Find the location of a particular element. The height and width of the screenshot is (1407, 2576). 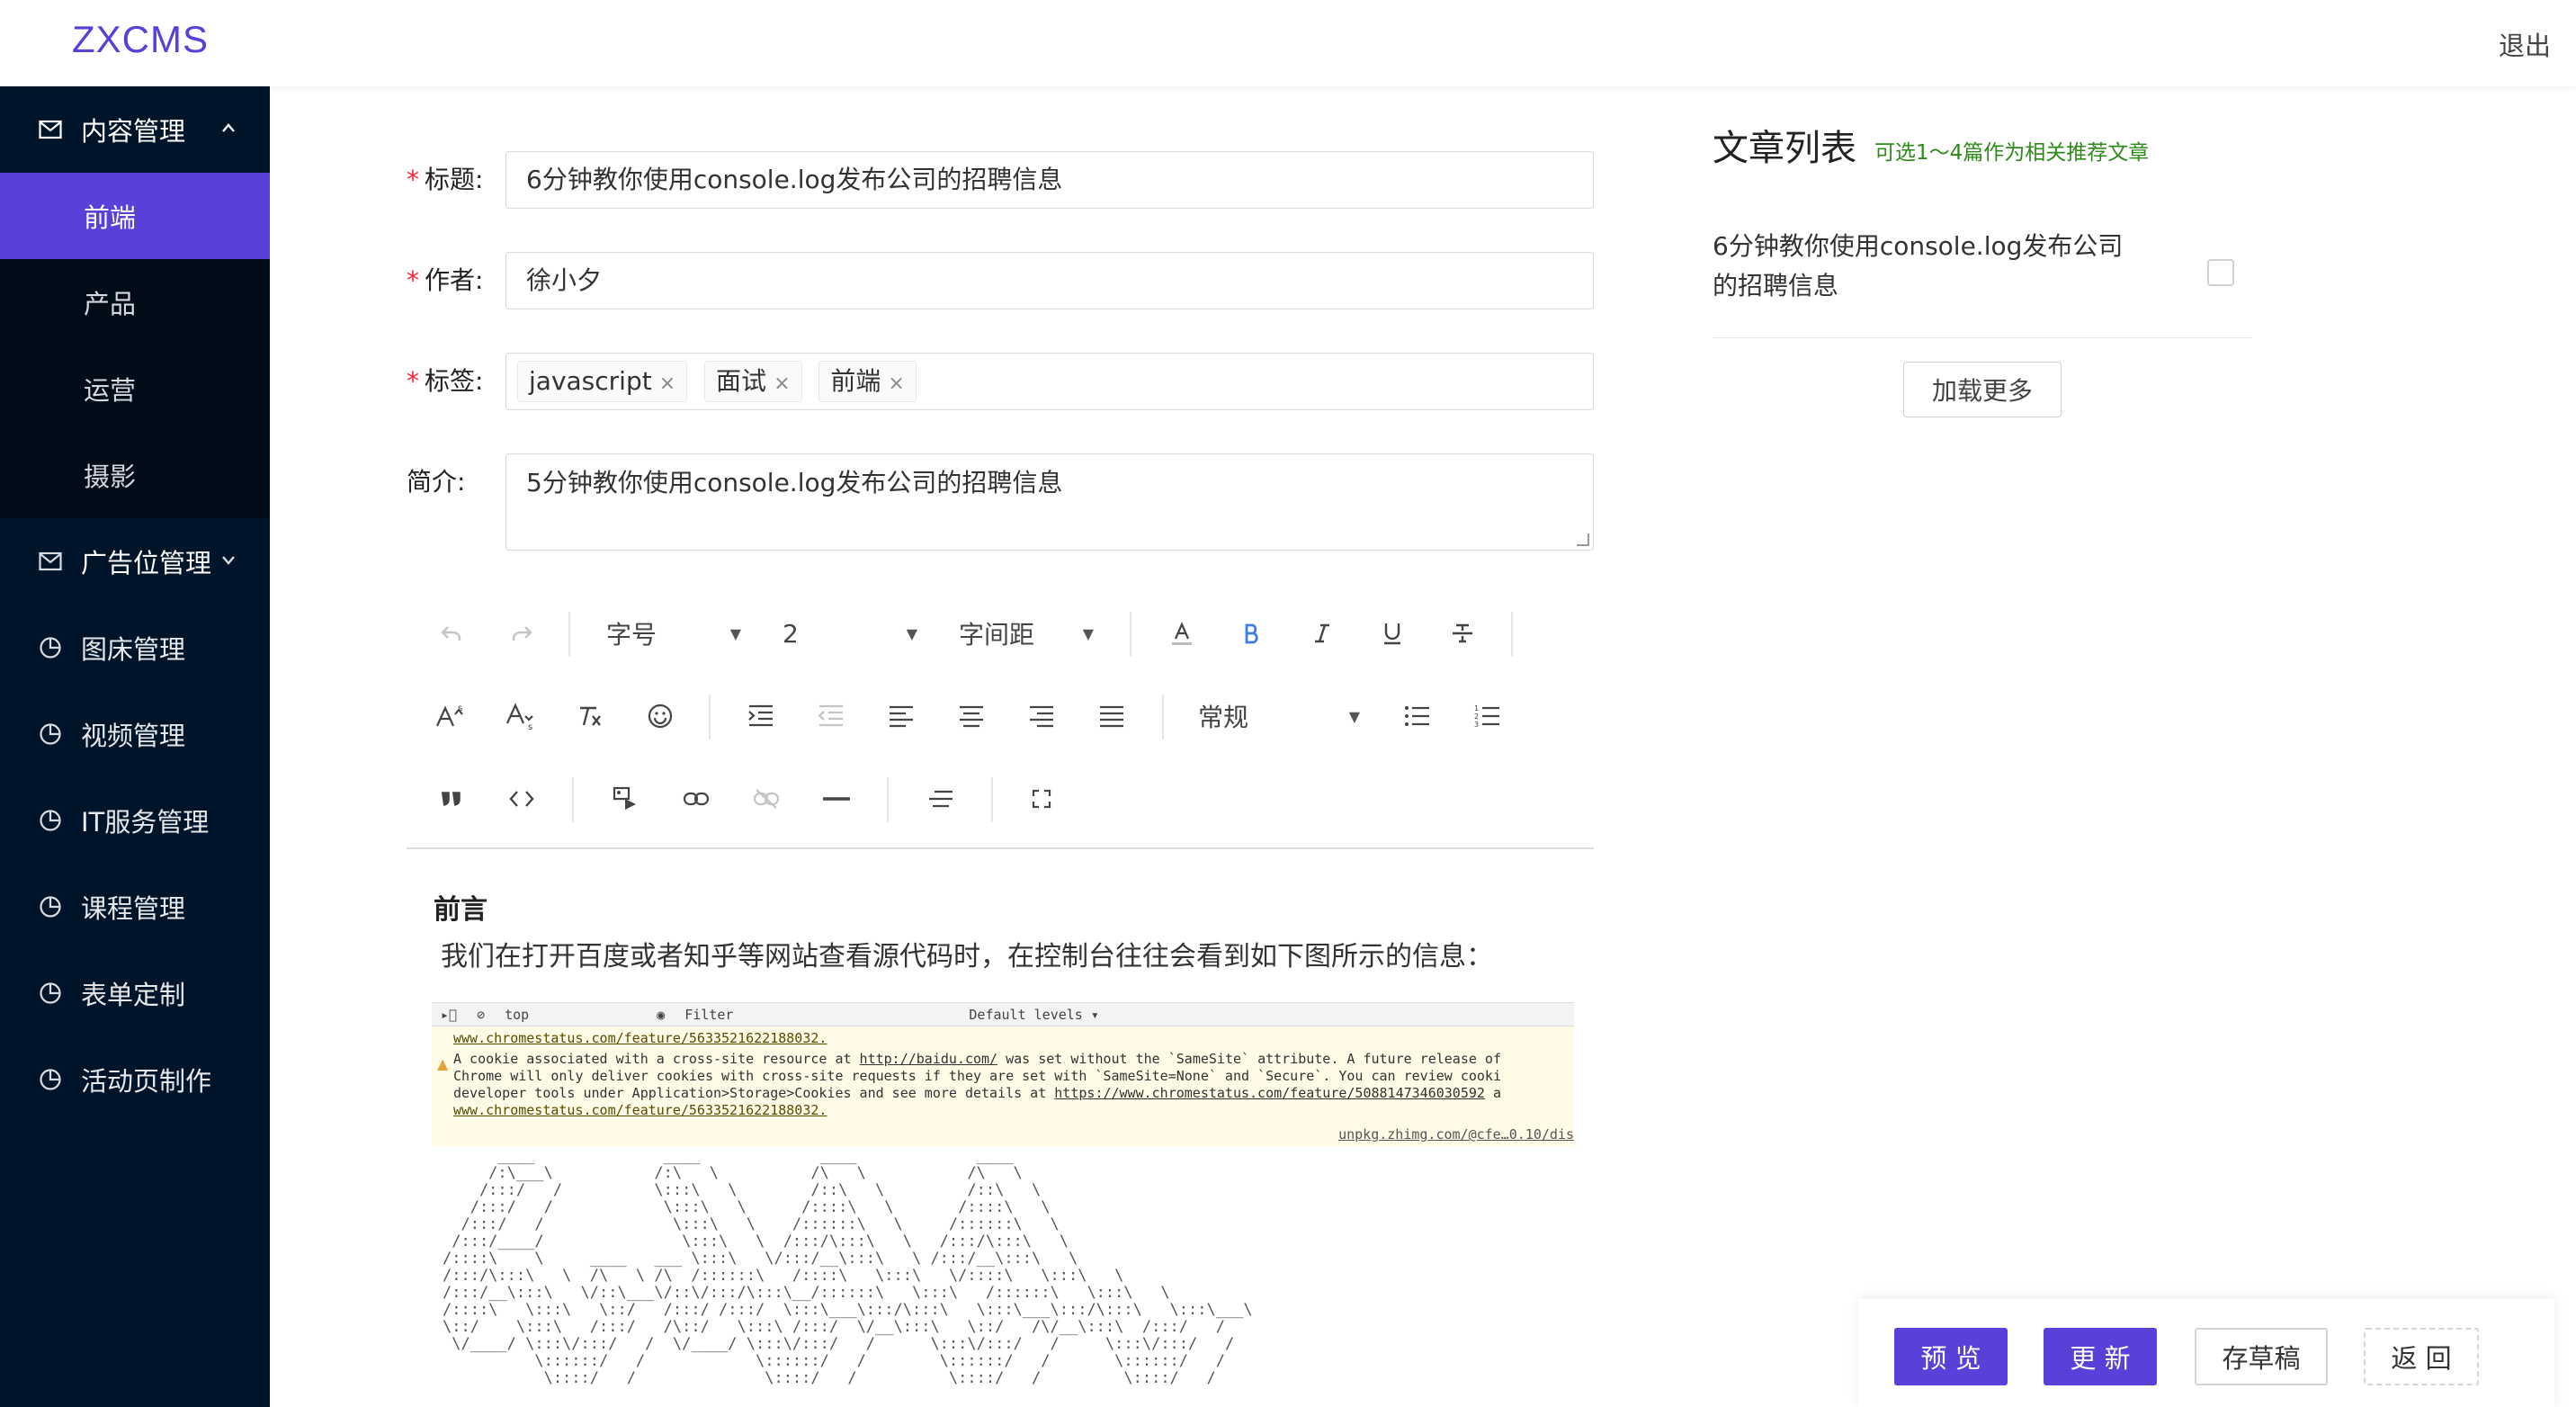

svg-text: s is located at coordinates (460, 708).